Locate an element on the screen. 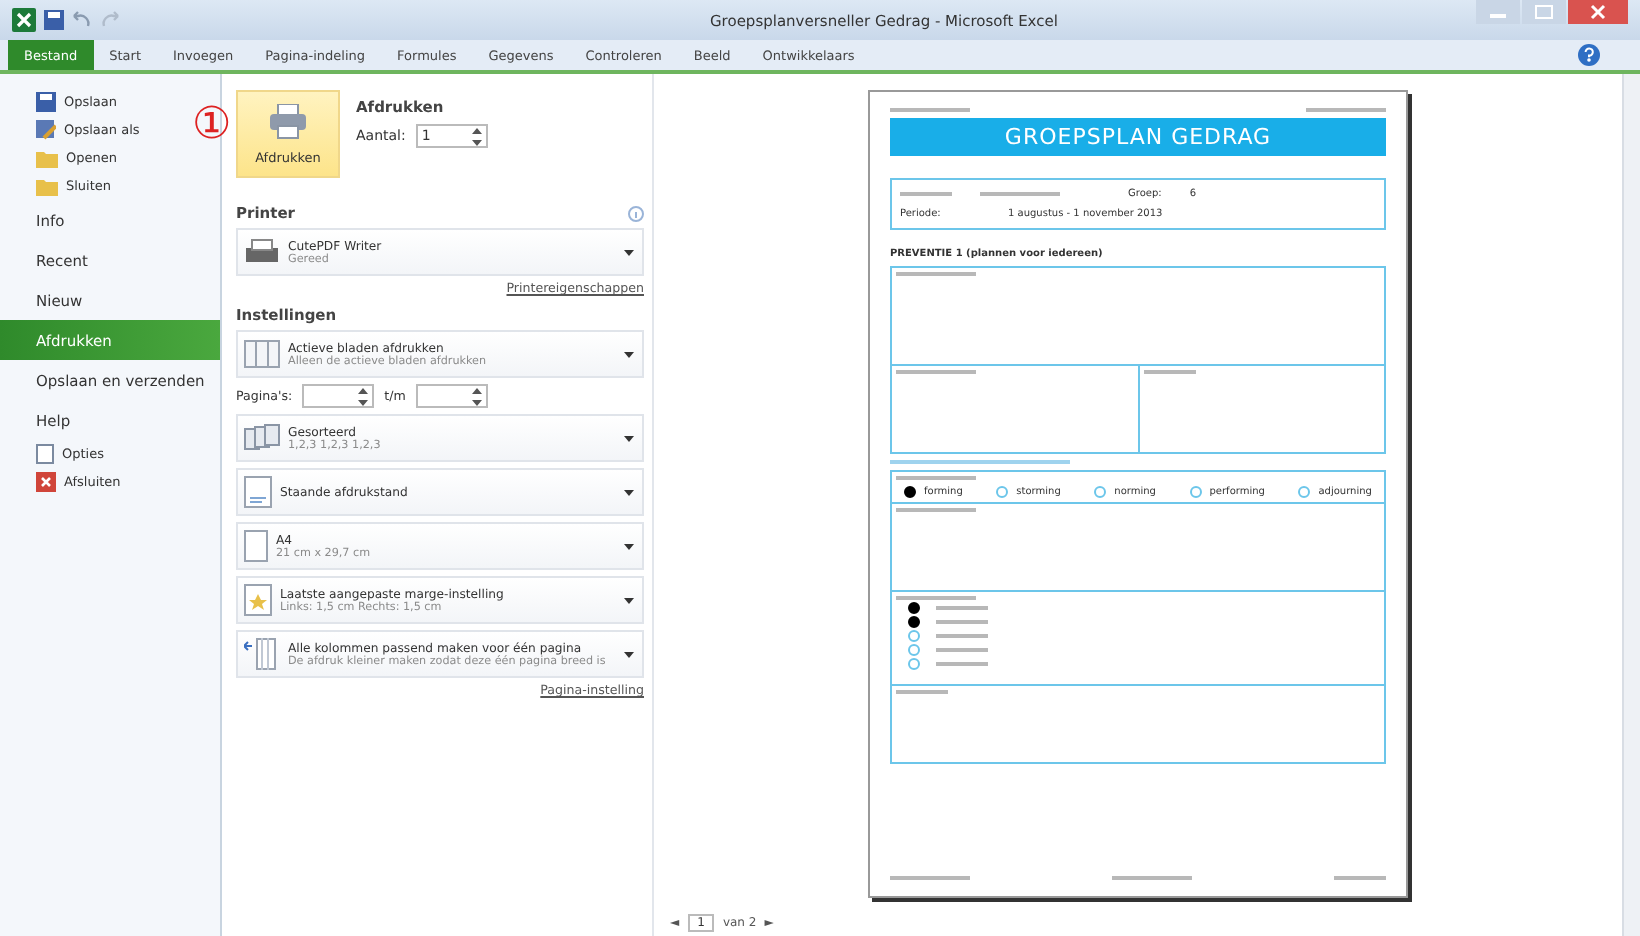 Image resolution: width=1640 pixels, height=936 pixels. excel-logo-icon is located at coordinates (24, 20).